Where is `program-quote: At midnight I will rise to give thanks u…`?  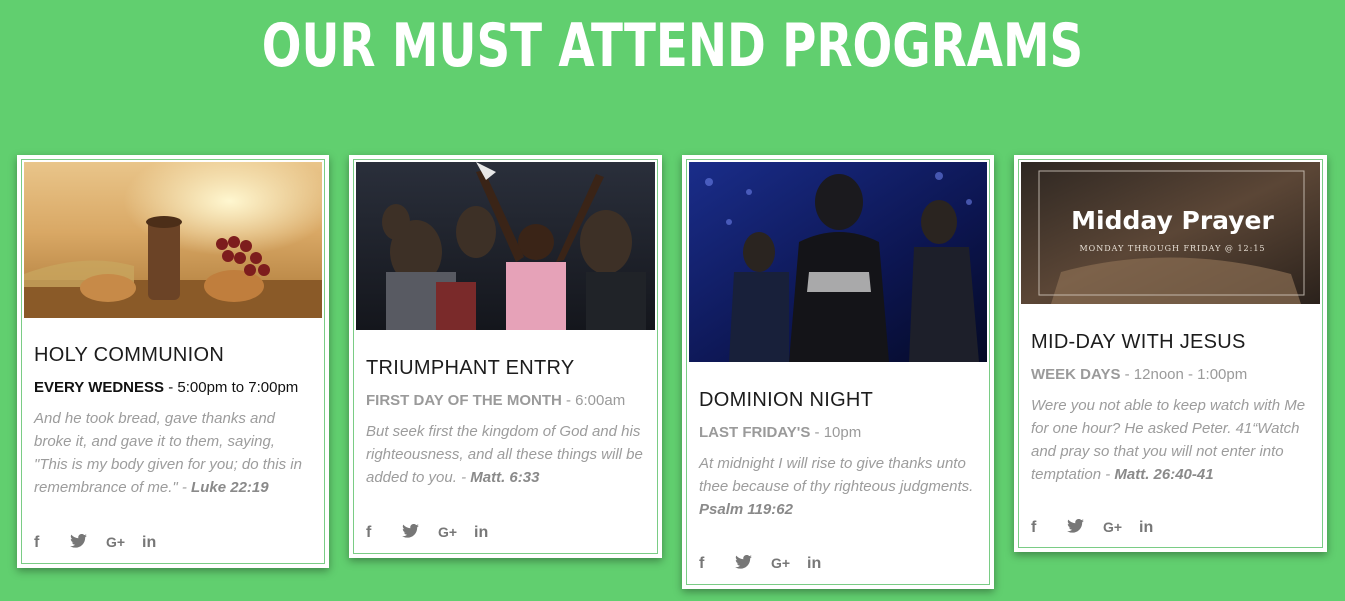 program-quote: At midnight I will rise to give thanks u… is located at coordinates (838, 486).